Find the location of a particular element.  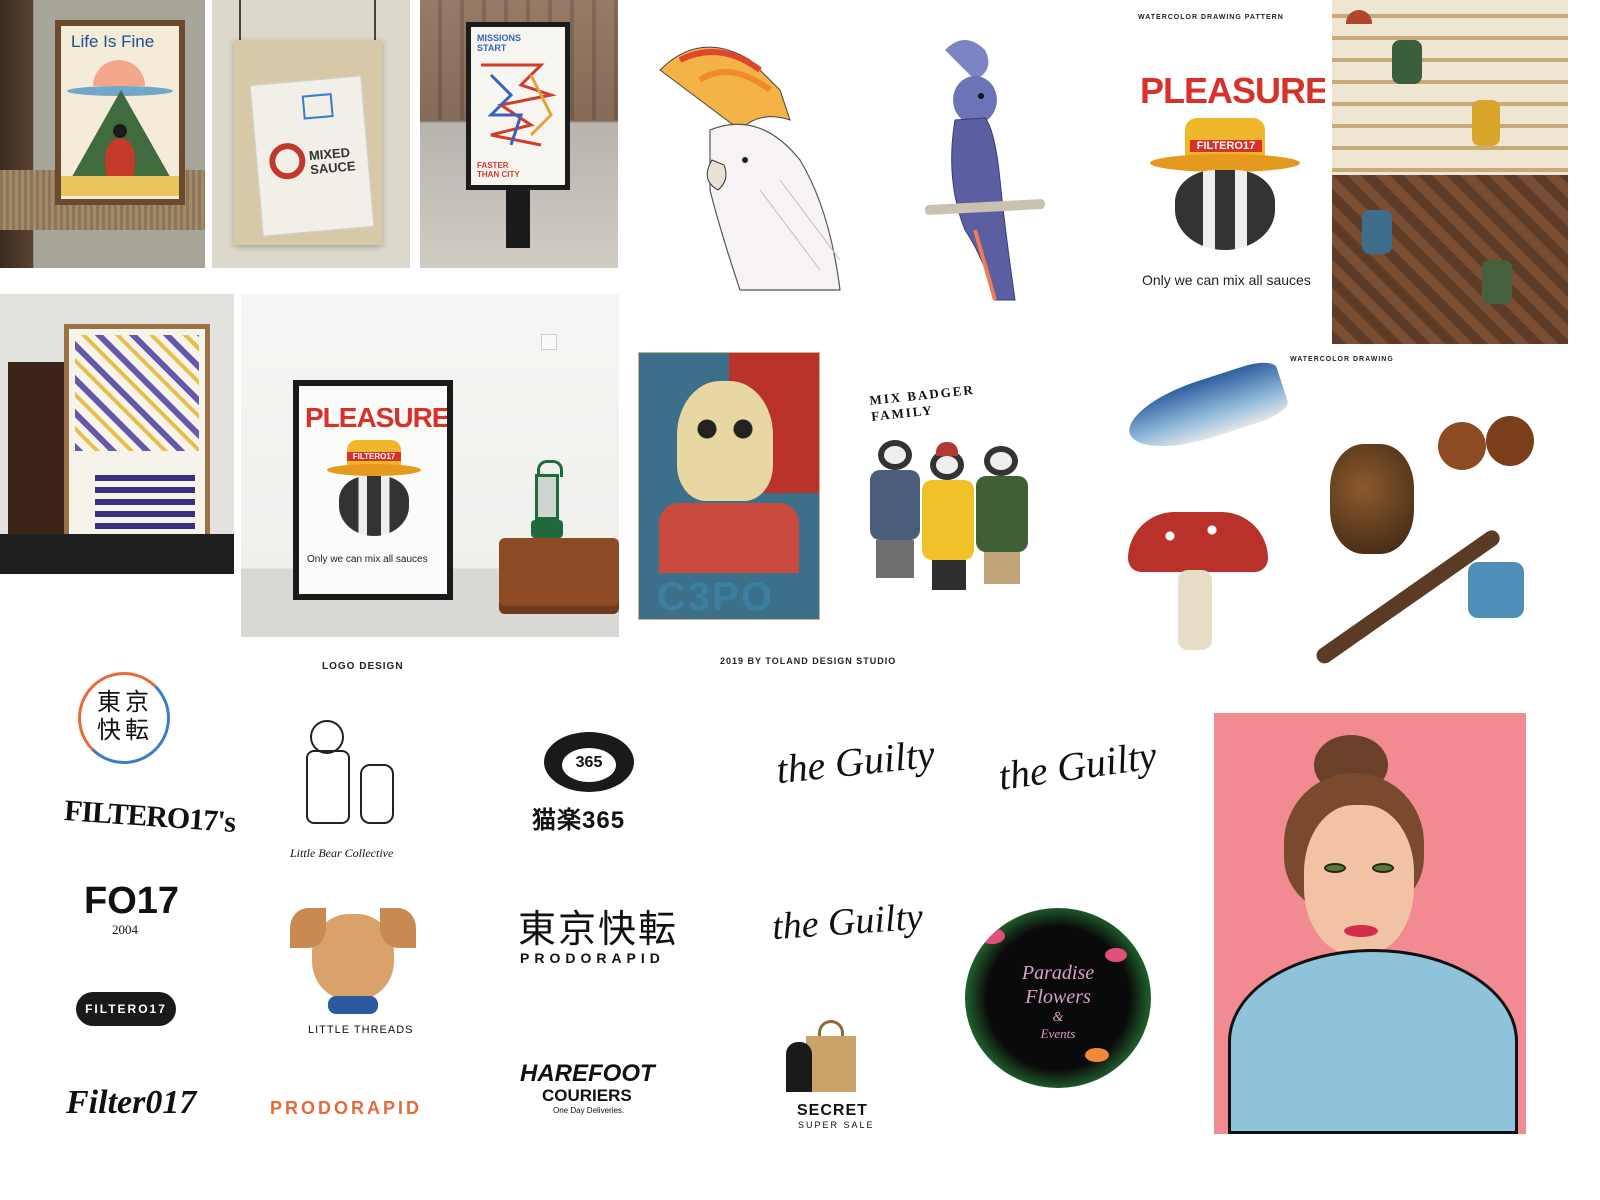

c3po-eyes is located at coordinates (725, 429).